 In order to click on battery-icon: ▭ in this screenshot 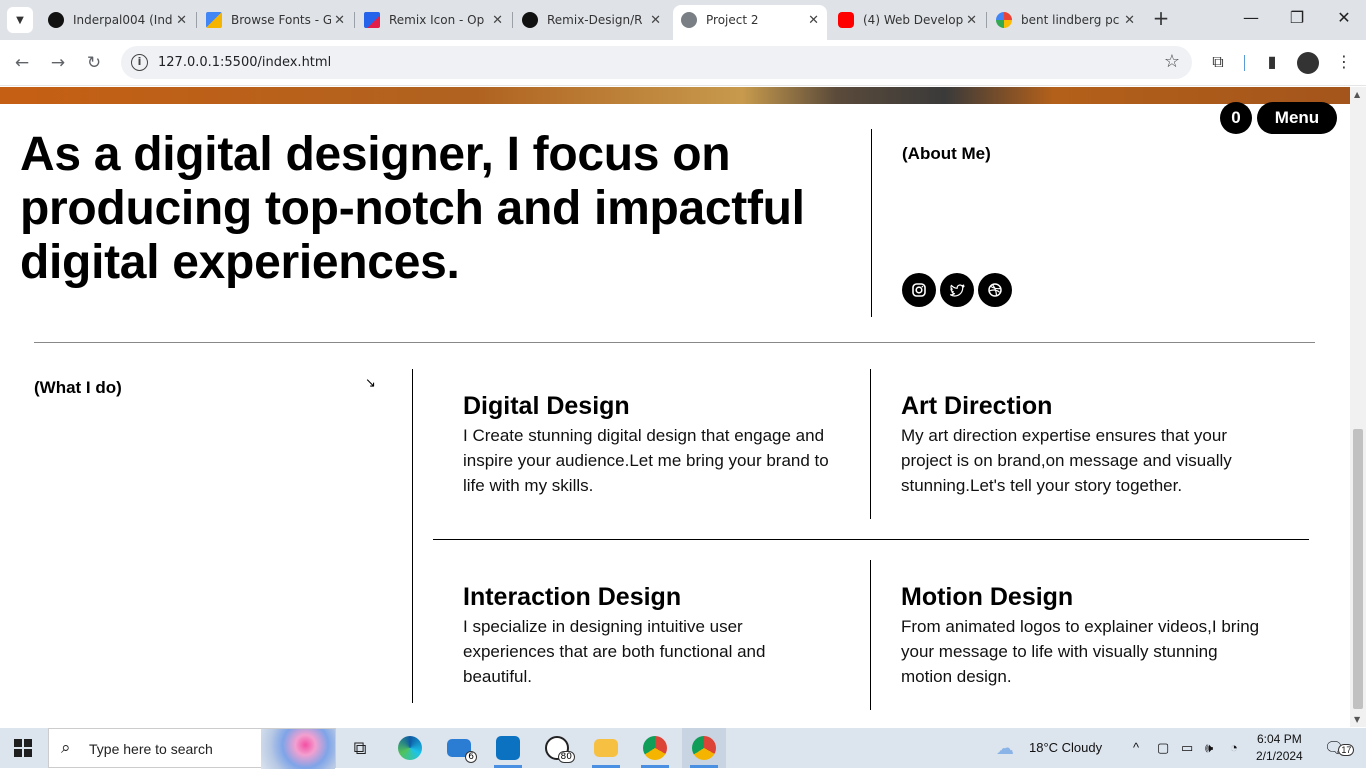, I will do `click(1187, 748)`.